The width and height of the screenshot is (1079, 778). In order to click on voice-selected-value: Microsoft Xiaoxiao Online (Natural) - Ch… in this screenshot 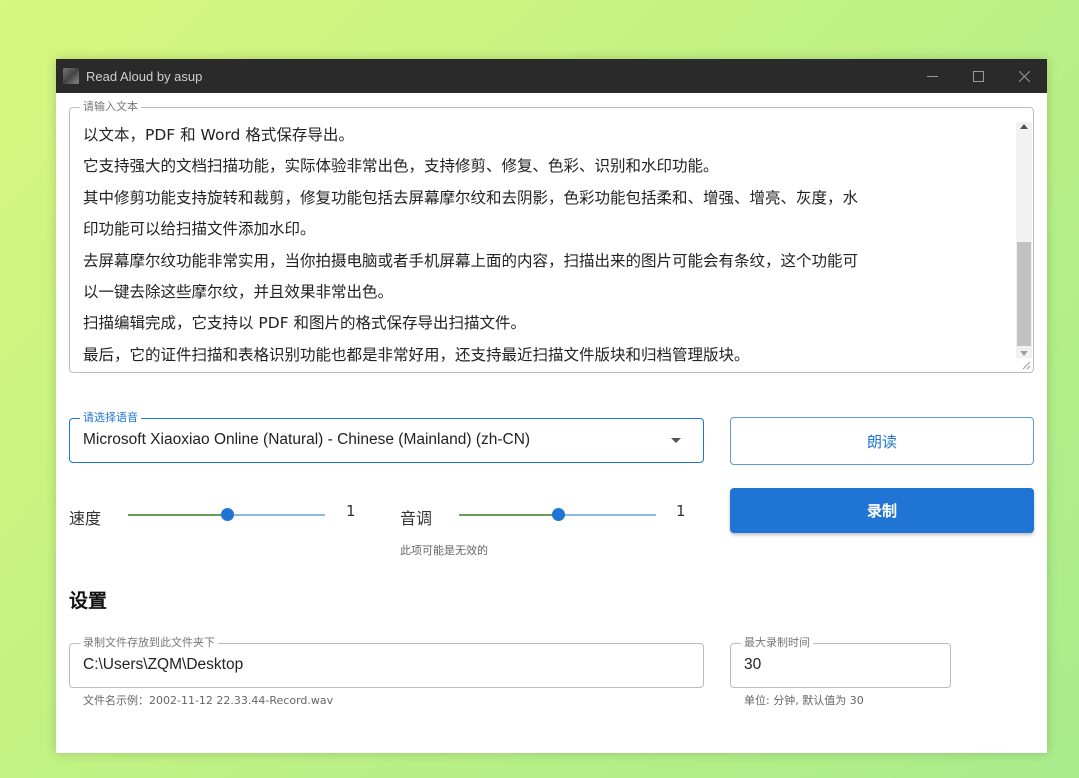, I will do `click(307, 439)`.